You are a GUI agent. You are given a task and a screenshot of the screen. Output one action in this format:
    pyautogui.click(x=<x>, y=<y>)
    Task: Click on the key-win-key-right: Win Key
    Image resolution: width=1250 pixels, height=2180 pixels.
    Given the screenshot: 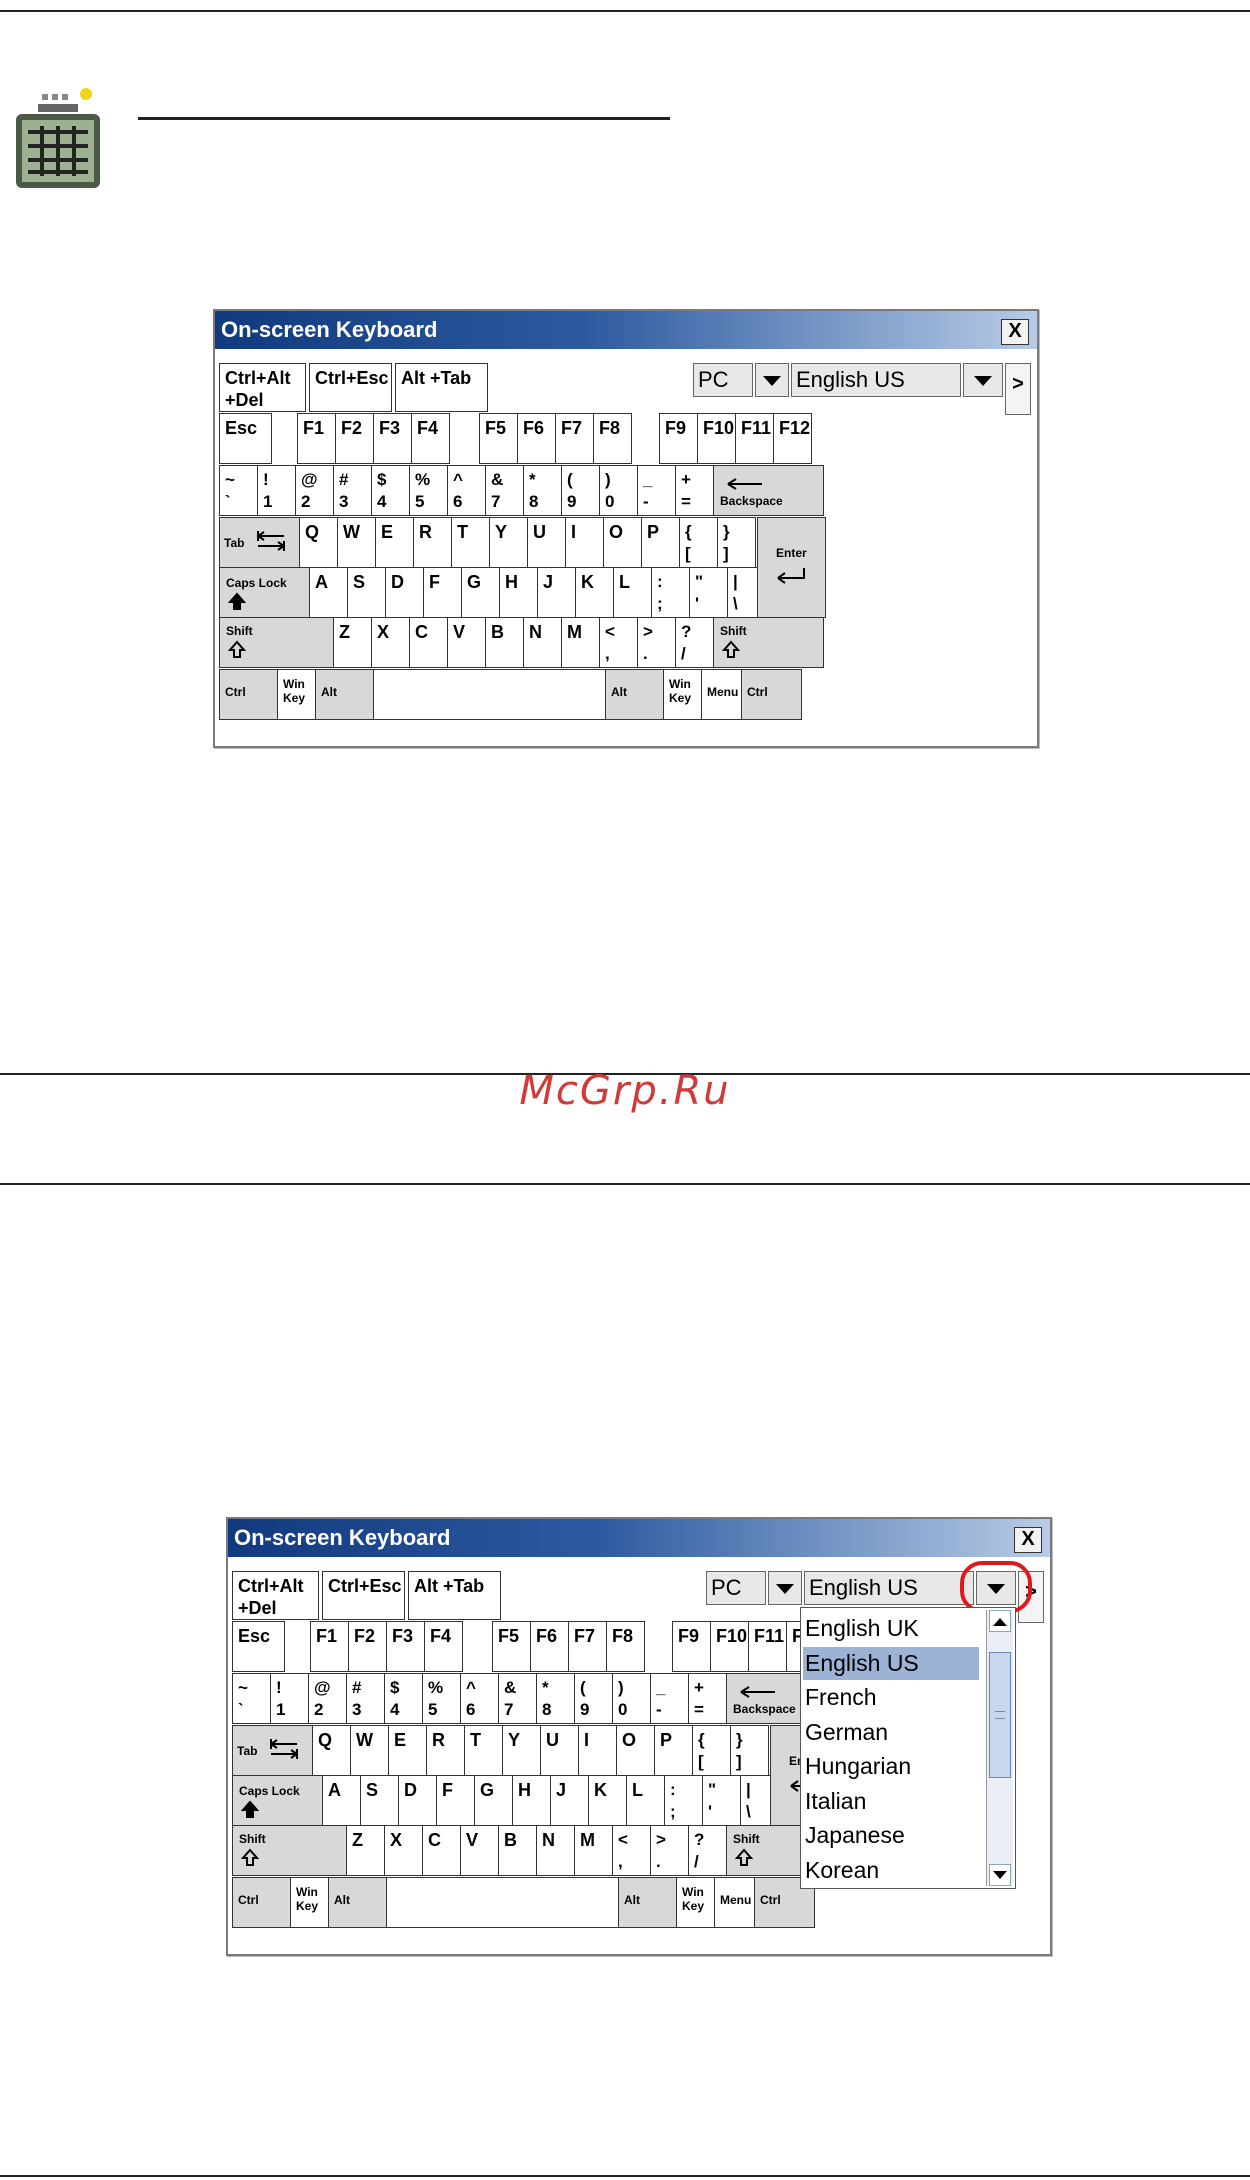 What is the action you would take?
    pyautogui.click(x=695, y=1902)
    